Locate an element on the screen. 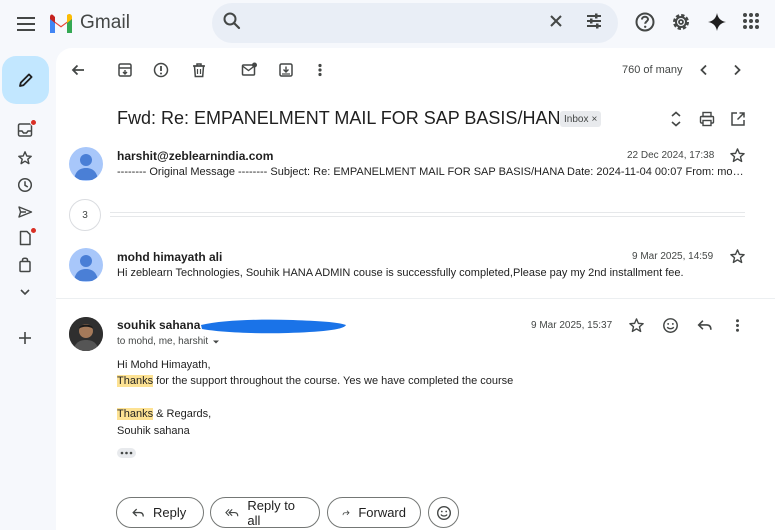 This screenshot has height=530, width=775. expand-all-button is located at coordinates (676, 119).